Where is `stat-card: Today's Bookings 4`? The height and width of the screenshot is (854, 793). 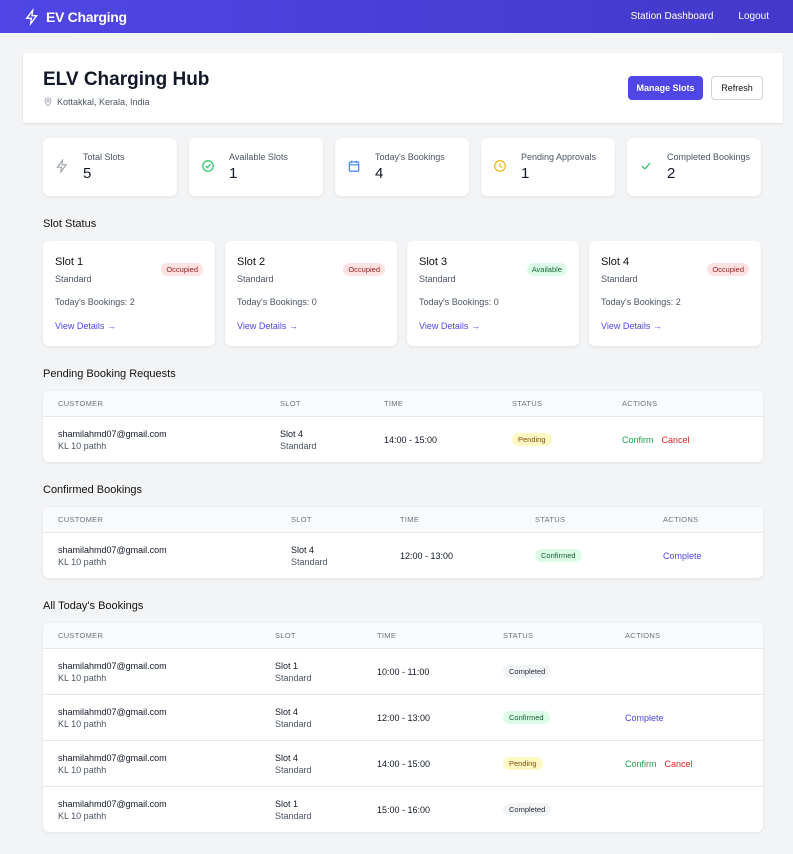
stat-card: Today's Bookings 4 is located at coordinates (402, 167).